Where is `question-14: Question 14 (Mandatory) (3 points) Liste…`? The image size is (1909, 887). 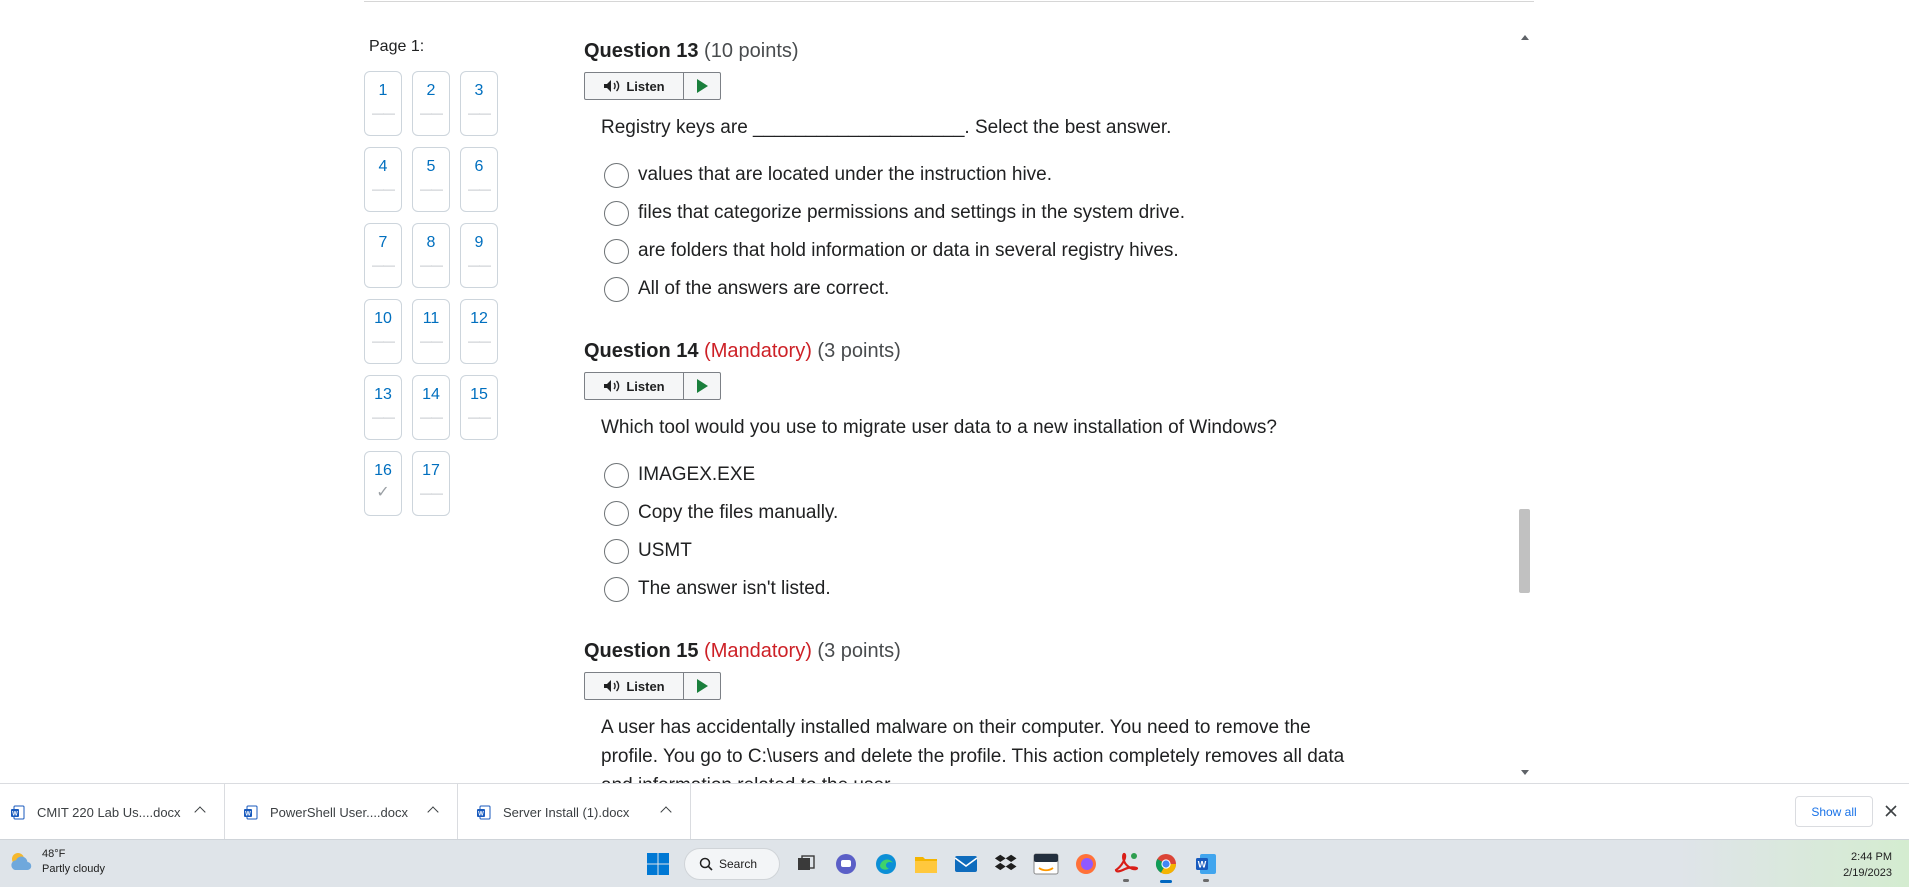
question-14: Question 14 (Mandatory) (3 points) Liste… is located at coordinates (1034, 471).